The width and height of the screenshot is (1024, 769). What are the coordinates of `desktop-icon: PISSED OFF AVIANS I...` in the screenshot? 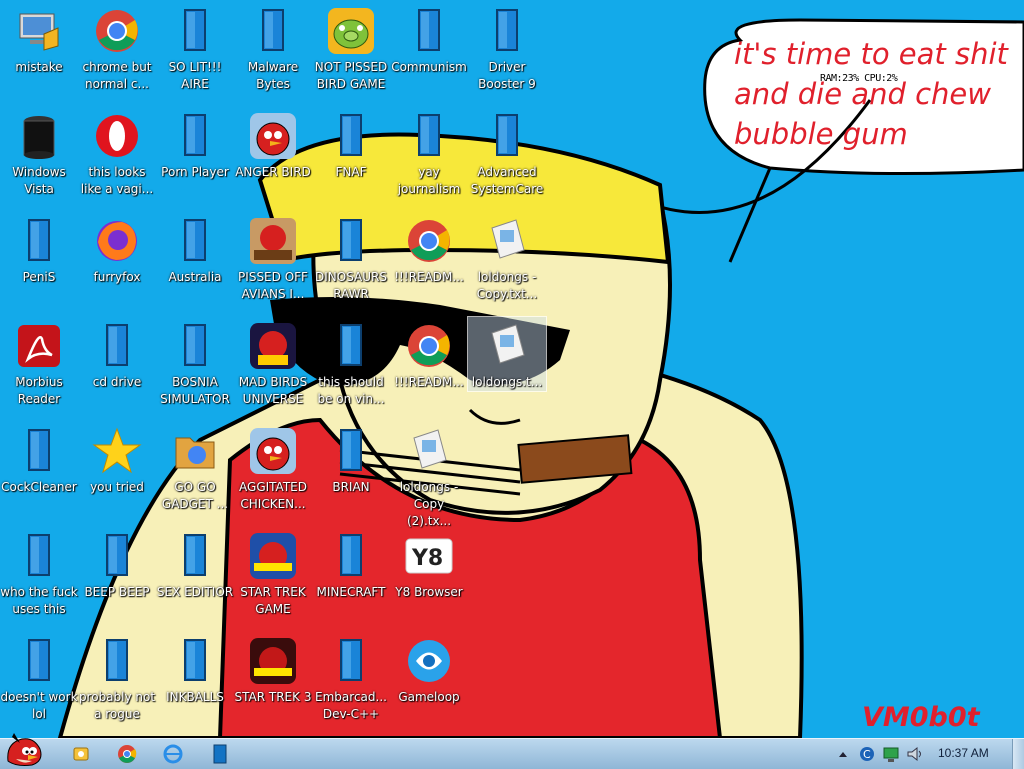 It's located at (273, 257).